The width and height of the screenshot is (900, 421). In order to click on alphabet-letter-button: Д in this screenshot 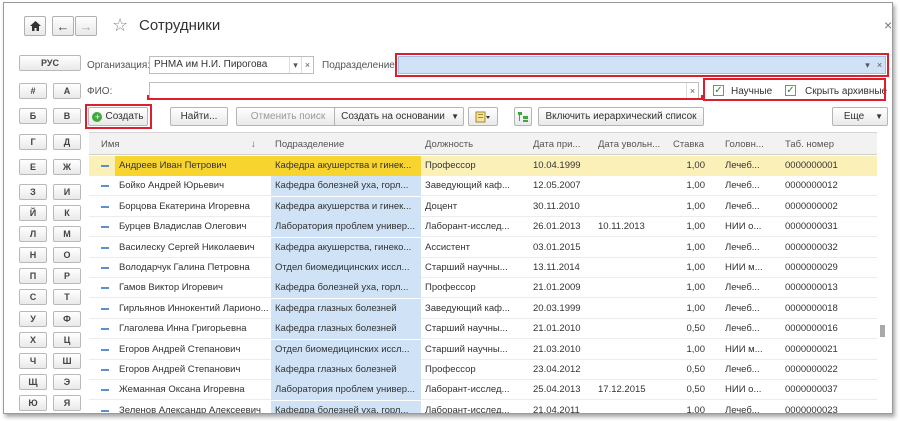, I will do `click(67, 142)`.